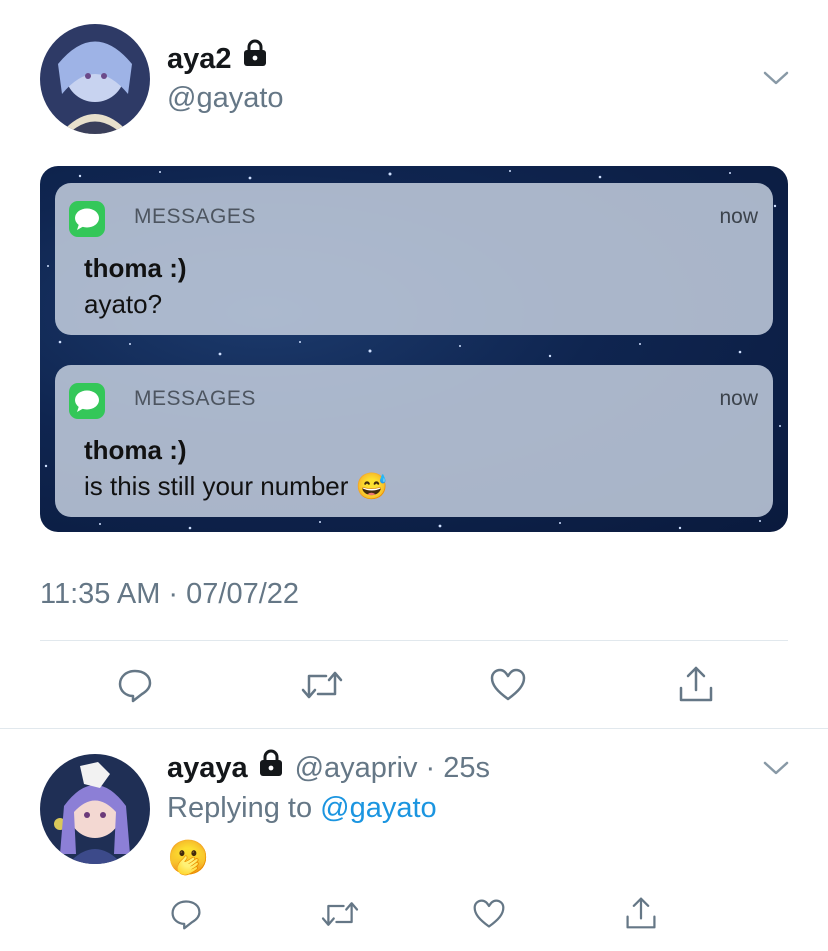  Describe the element at coordinates (188, 858) in the screenshot. I see `reply-body-emoji: 🫢` at that location.